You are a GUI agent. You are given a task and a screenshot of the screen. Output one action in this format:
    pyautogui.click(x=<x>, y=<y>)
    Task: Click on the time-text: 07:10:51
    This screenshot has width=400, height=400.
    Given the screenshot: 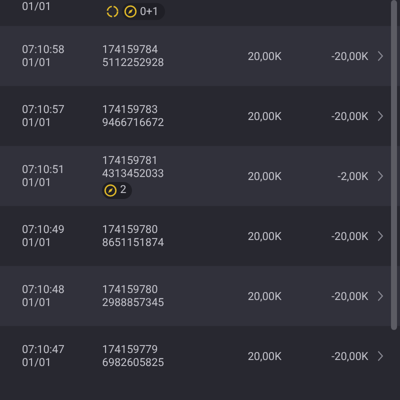 What is the action you would take?
    pyautogui.click(x=44, y=169)
    